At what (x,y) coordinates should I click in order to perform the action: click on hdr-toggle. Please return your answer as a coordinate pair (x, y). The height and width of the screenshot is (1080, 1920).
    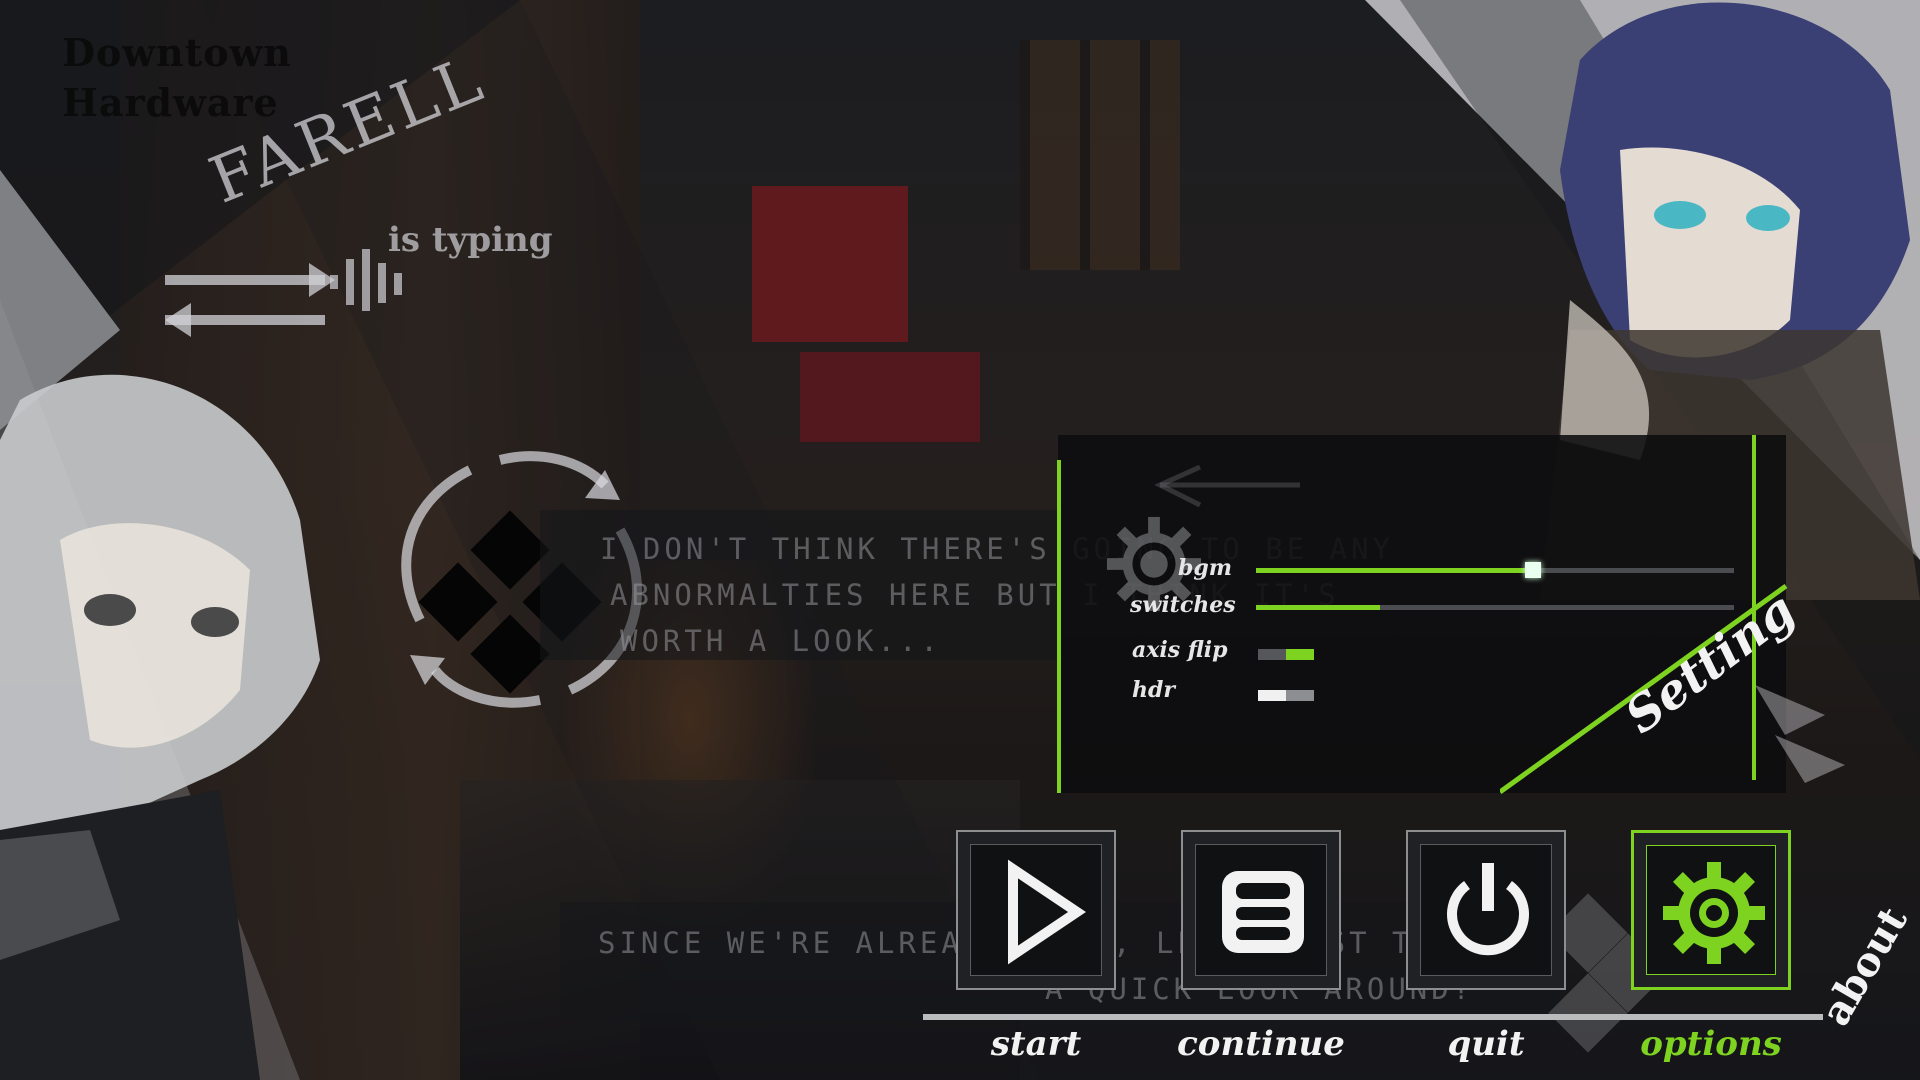
    Looking at the image, I should click on (1286, 695).